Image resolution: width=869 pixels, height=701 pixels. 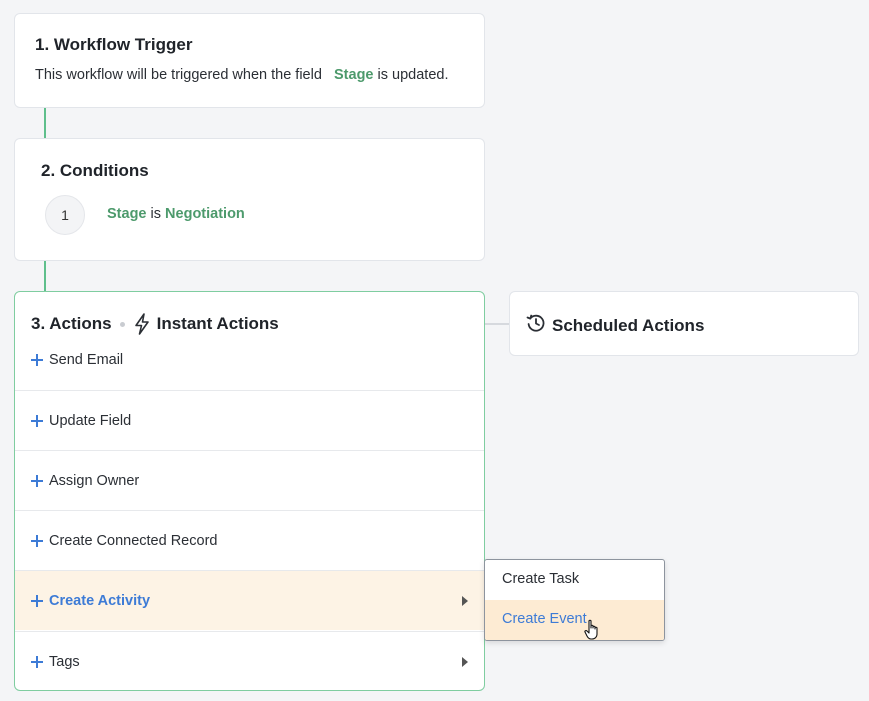 I want to click on scheduled-connector, so click(x=497, y=324).